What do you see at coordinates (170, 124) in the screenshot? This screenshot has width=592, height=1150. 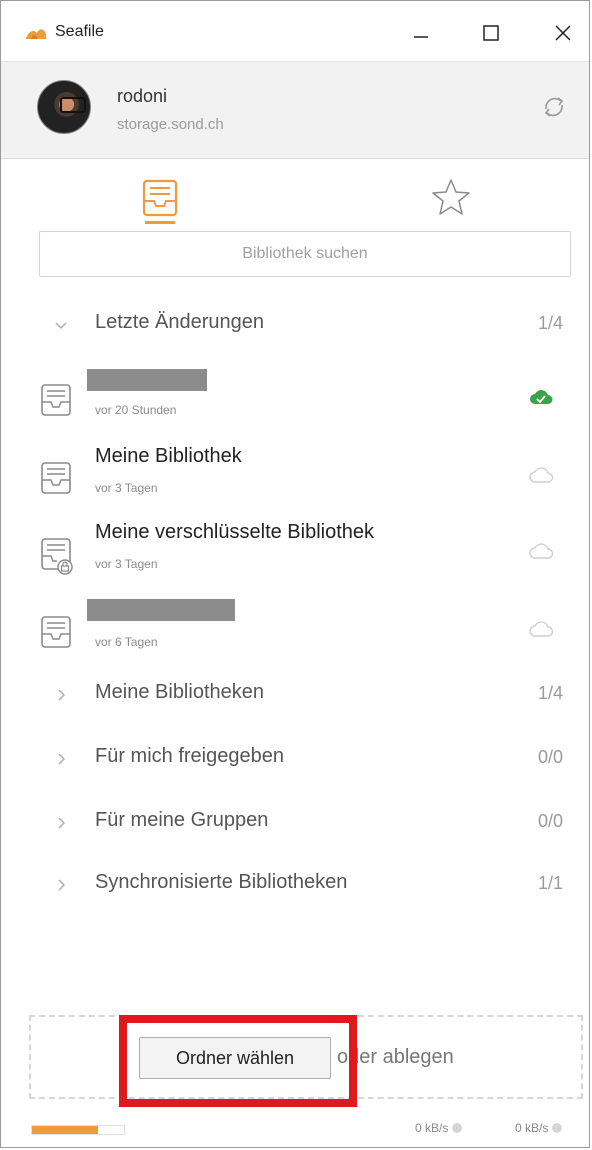 I see `account-server: storage.sond.ch` at bounding box center [170, 124].